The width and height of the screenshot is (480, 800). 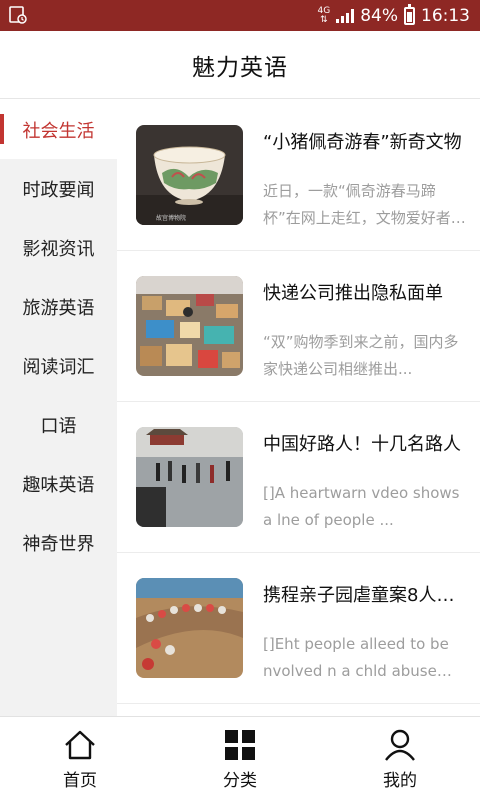 What do you see at coordinates (58, 129) in the screenshot?
I see `sidebar-item-social-life: 社会生活` at bounding box center [58, 129].